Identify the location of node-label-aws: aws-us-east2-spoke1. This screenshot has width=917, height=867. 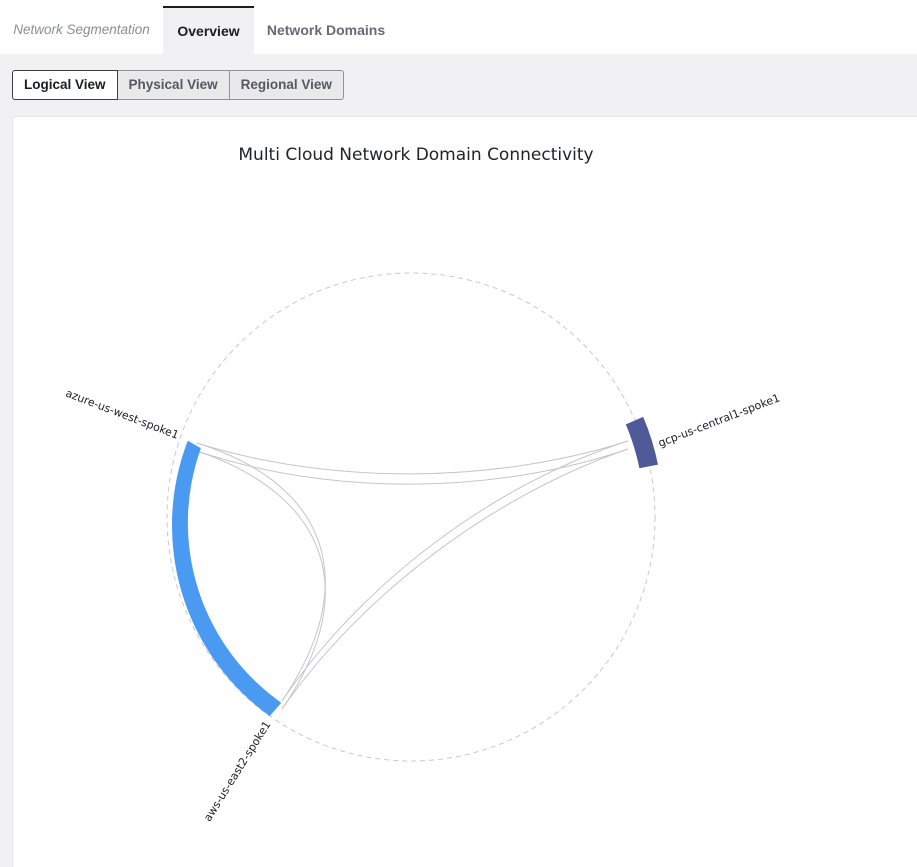
(237, 771).